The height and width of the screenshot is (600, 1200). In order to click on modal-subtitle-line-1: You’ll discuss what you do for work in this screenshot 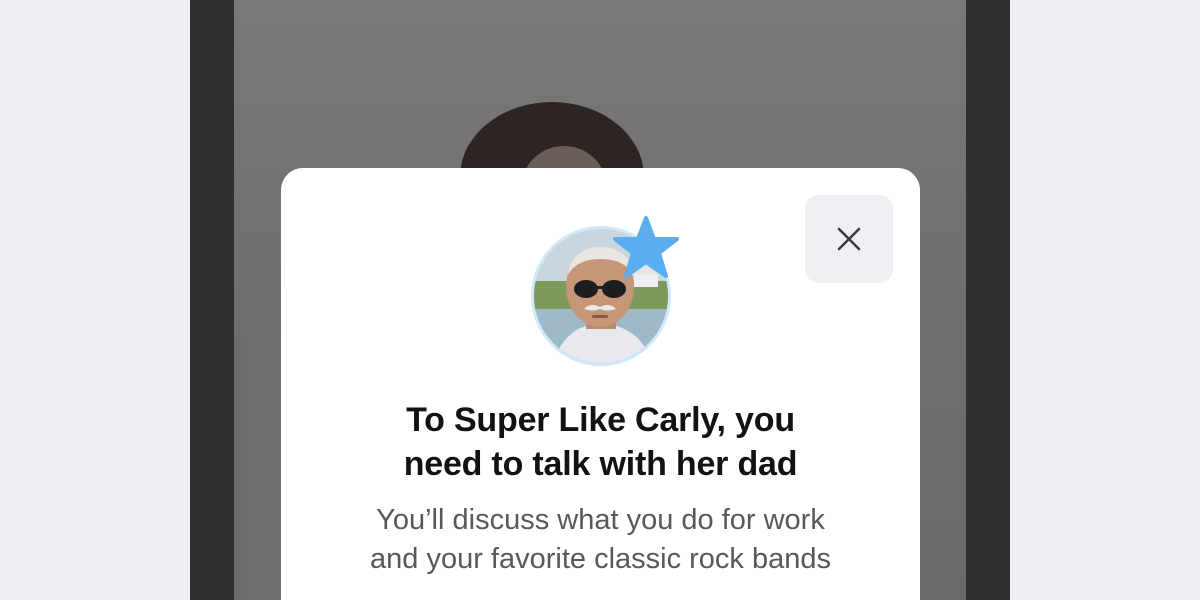, I will do `click(600, 520)`.